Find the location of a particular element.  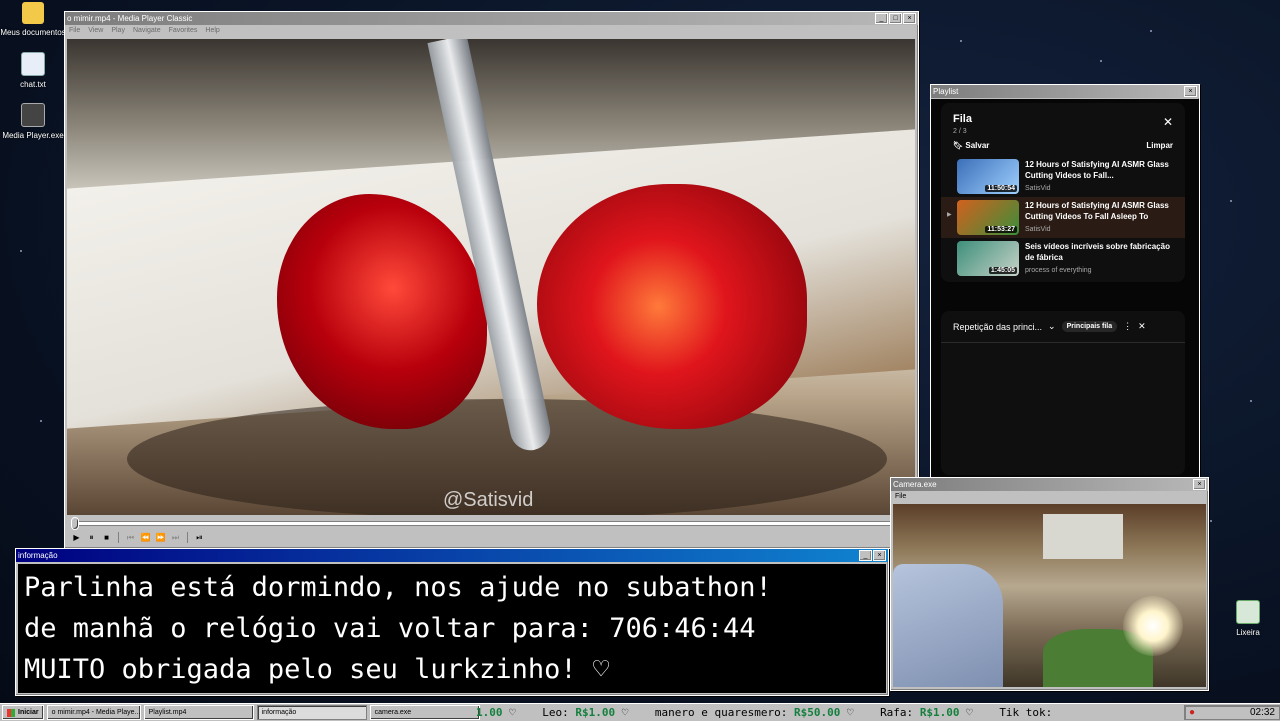

seek-thumb is located at coordinates (75, 523).